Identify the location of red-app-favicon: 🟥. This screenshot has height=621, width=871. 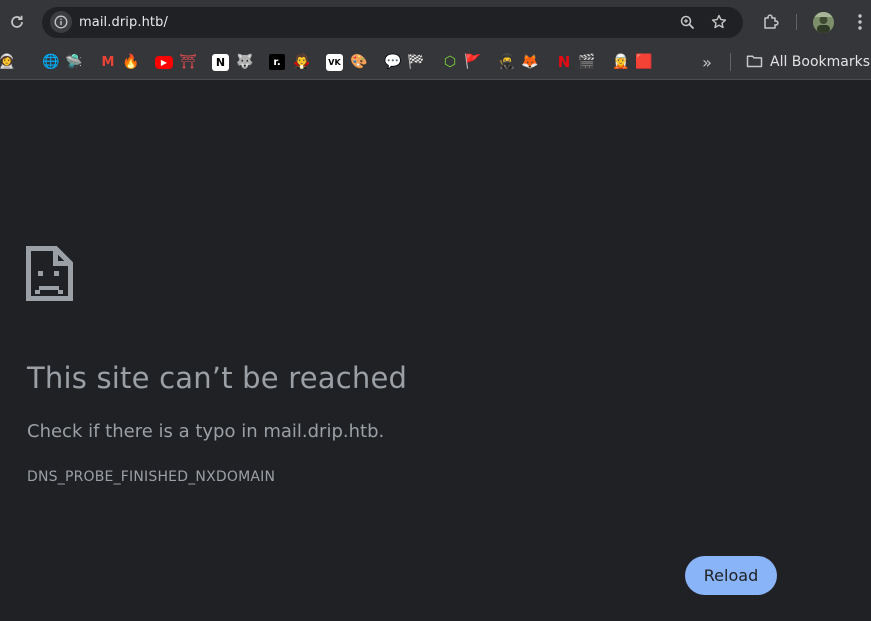
(644, 62).